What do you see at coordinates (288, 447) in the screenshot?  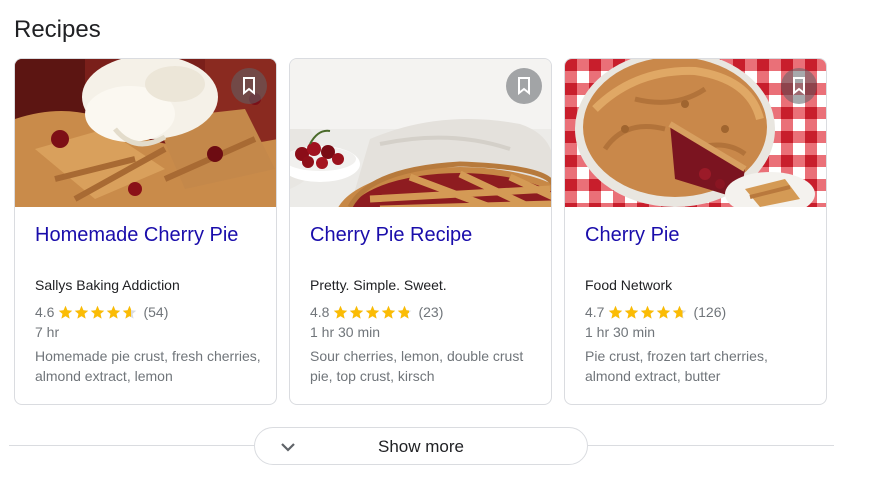 I see `chevron-down-icon` at bounding box center [288, 447].